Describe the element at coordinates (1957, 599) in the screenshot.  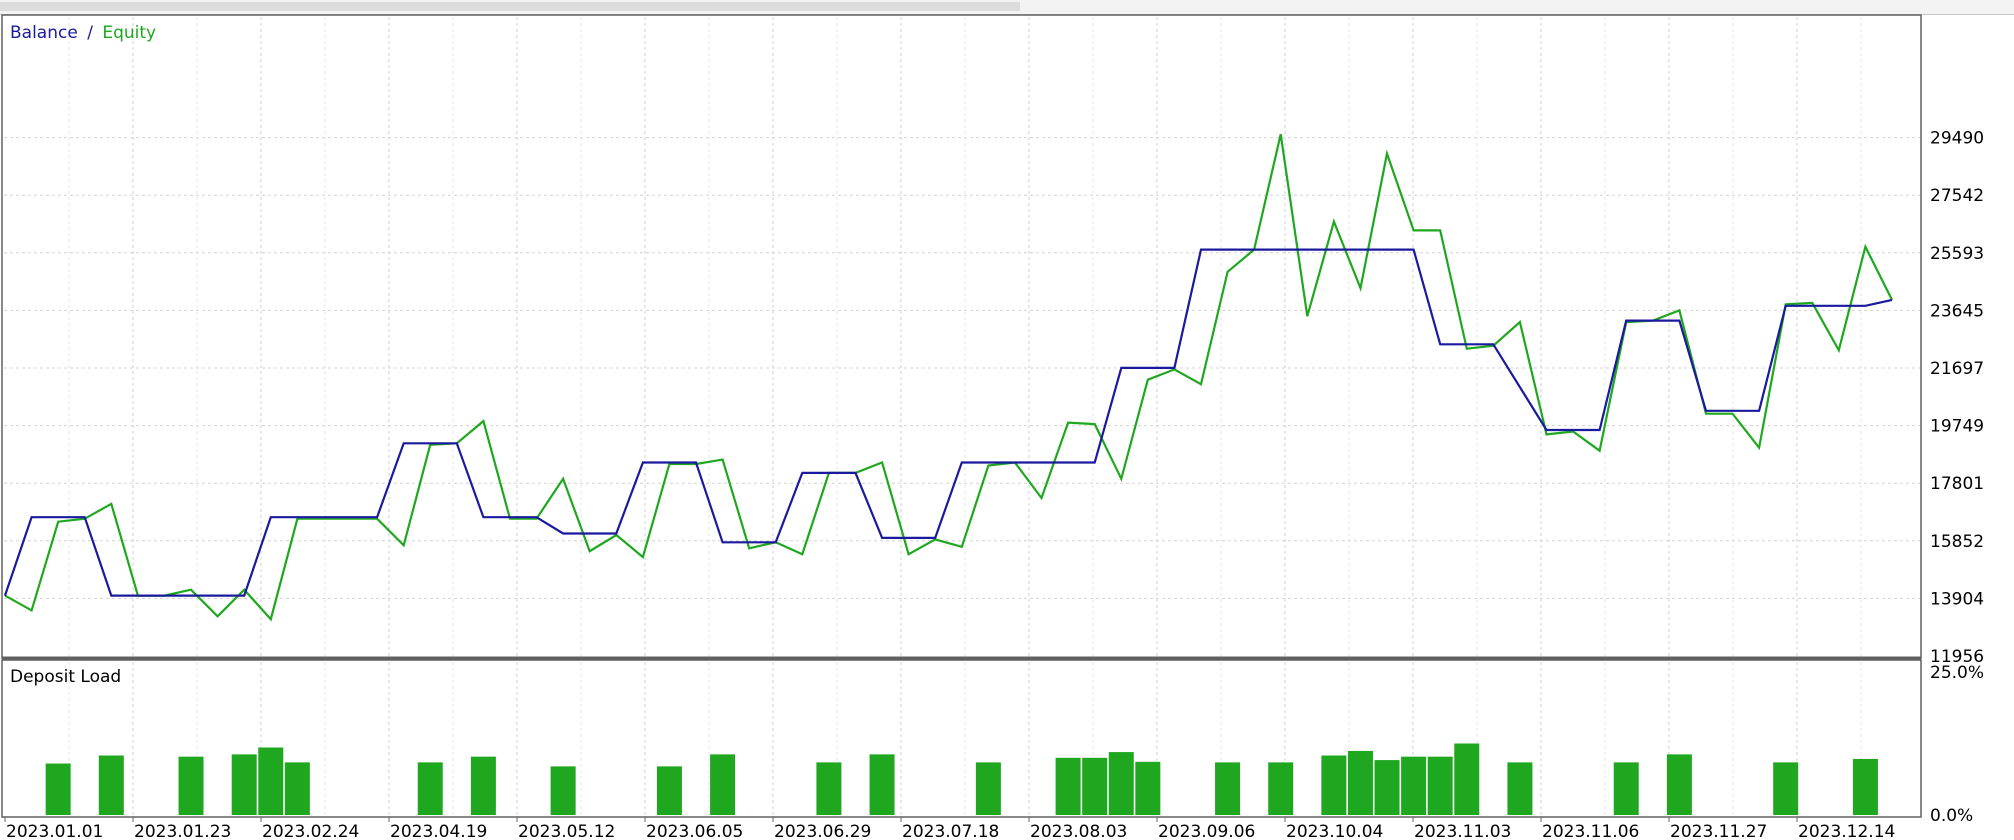
I see `y-tick-label: 13904` at that location.